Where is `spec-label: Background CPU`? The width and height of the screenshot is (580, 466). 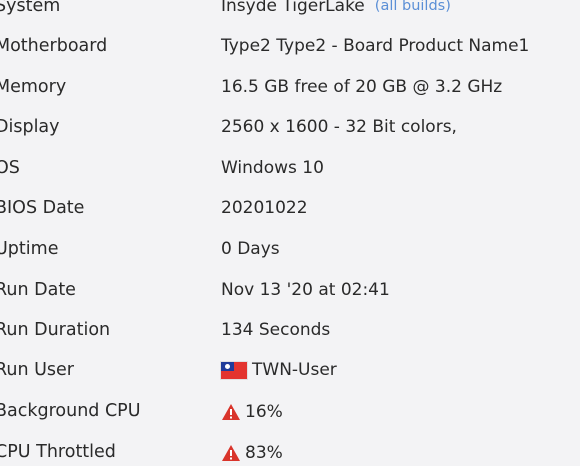
spec-label: Background CPU is located at coordinates (70, 411).